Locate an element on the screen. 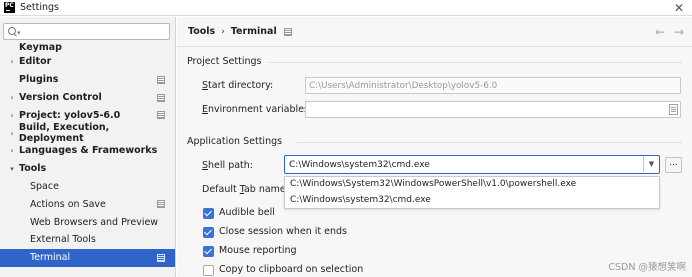  sidebar-item-external-tools: External Tools is located at coordinates (87, 240).